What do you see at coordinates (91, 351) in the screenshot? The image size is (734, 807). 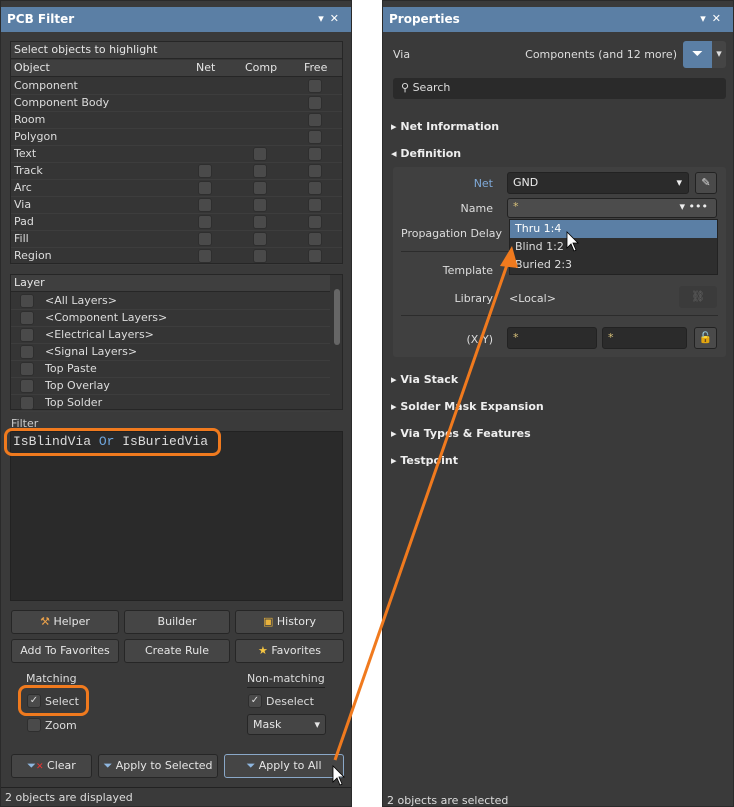 I see `layer-name: <Signal Layers>` at bounding box center [91, 351].